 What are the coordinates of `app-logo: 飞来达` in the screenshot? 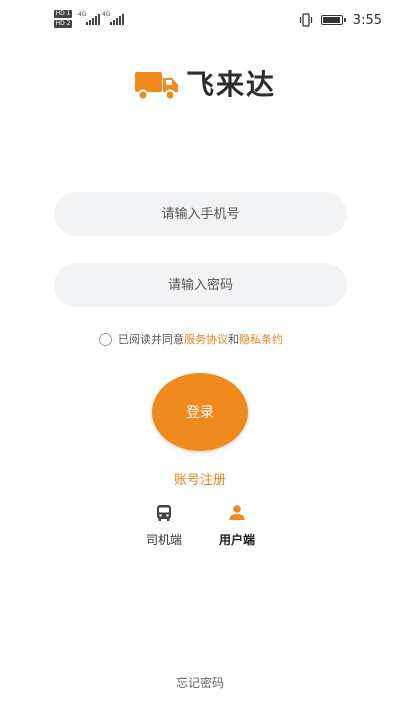 It's located at (205, 85).